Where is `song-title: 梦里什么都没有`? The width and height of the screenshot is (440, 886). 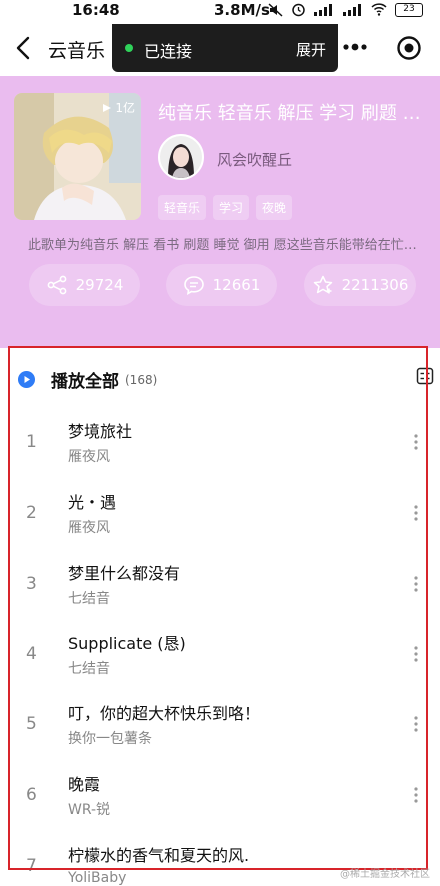
song-title: 梦里什么都没有 is located at coordinates (124, 573).